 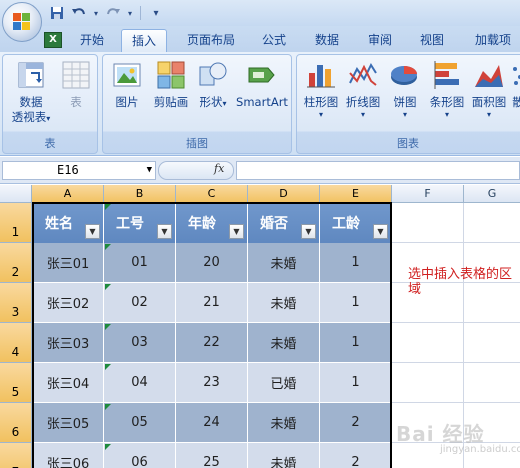 What do you see at coordinates (140, 423) in the screenshot?
I see `table-cell: 05` at bounding box center [140, 423].